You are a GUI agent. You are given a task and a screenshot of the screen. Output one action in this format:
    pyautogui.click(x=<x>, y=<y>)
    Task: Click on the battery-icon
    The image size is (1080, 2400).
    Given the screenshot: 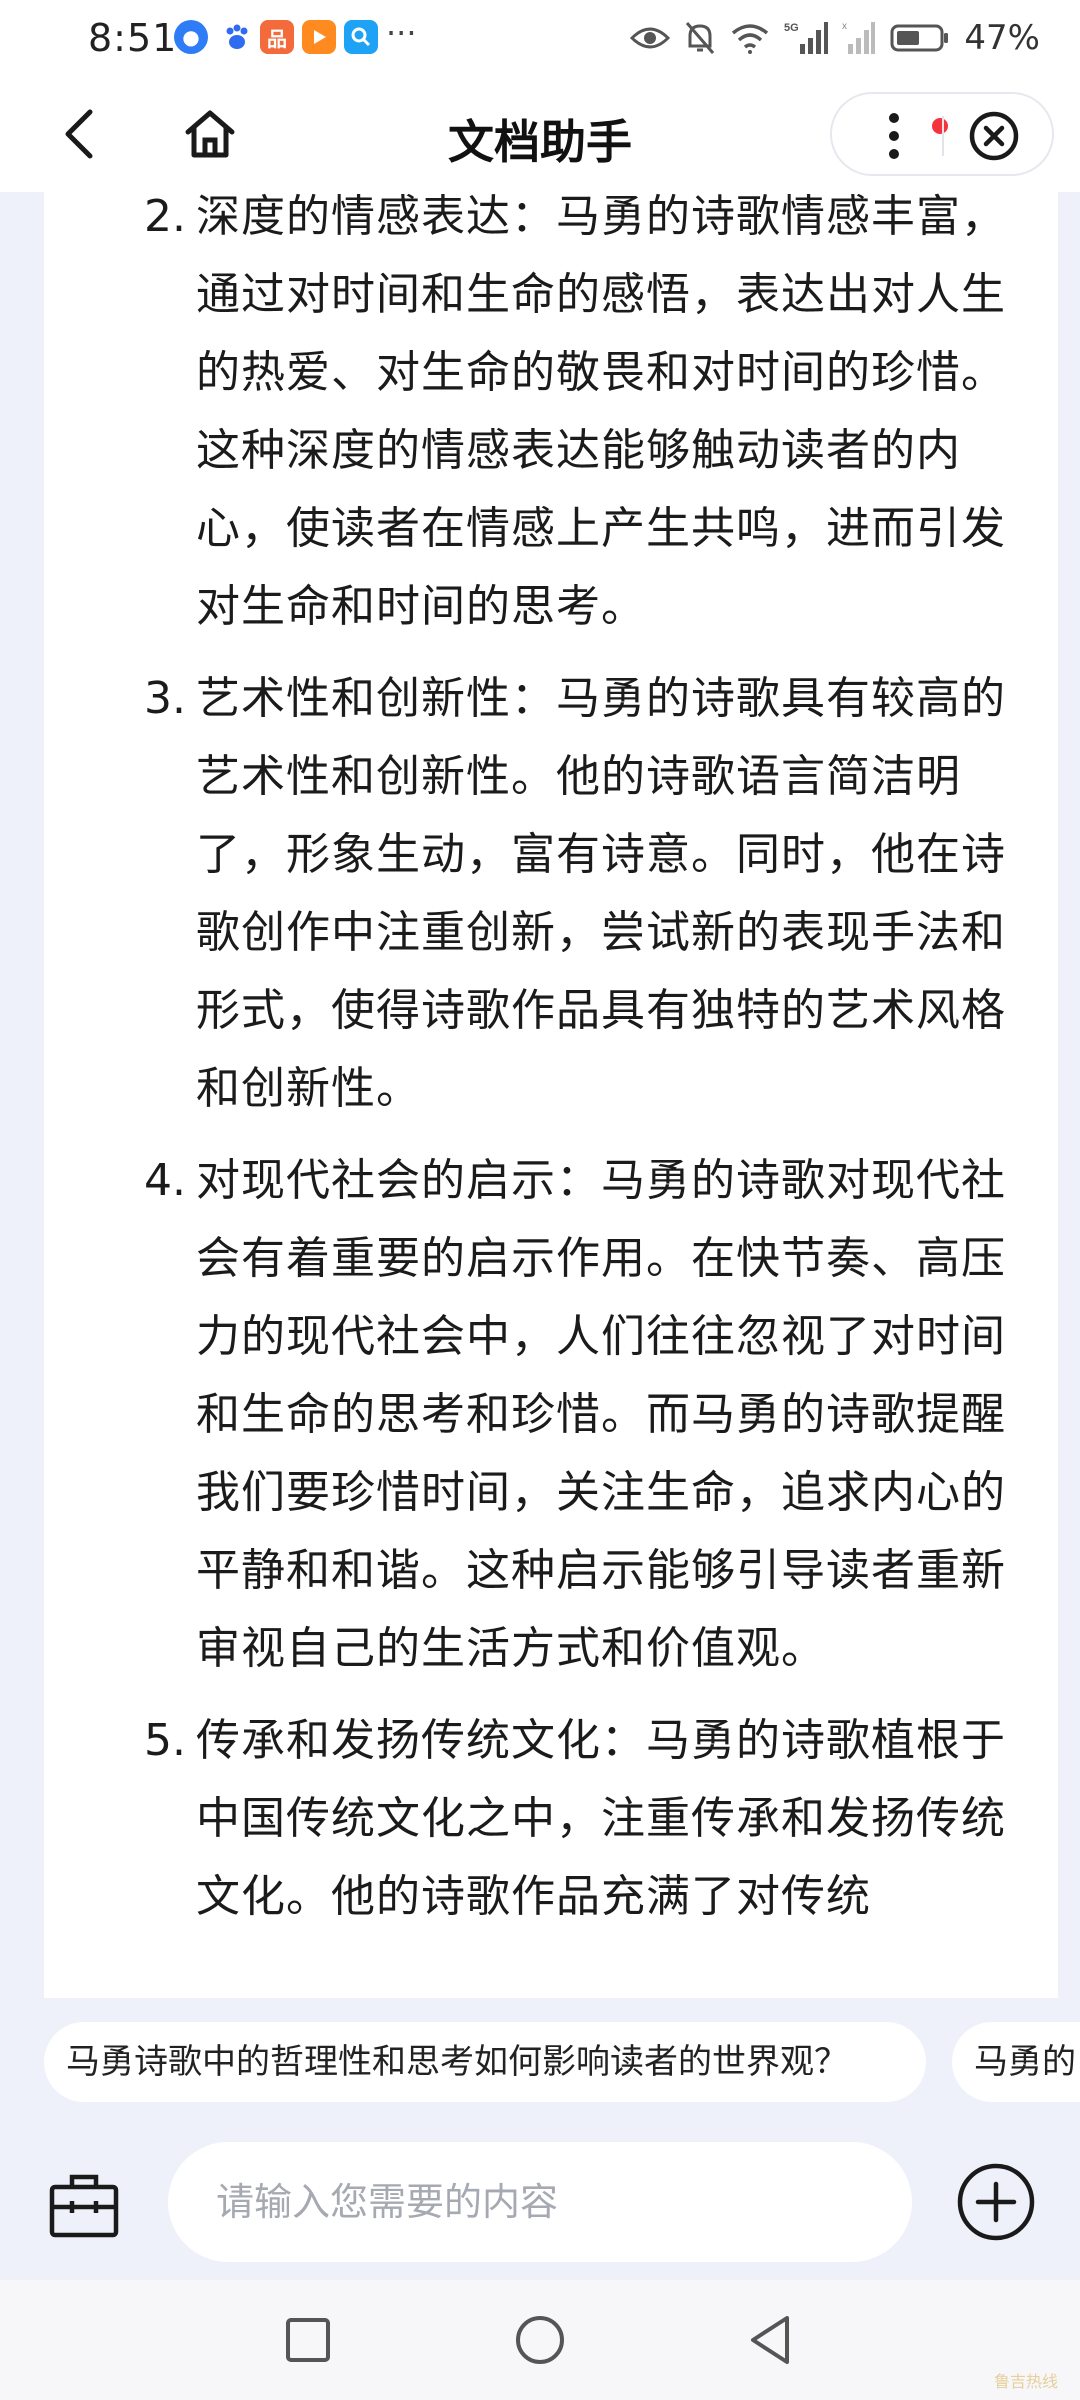 What is the action you would take?
    pyautogui.click(x=920, y=38)
    